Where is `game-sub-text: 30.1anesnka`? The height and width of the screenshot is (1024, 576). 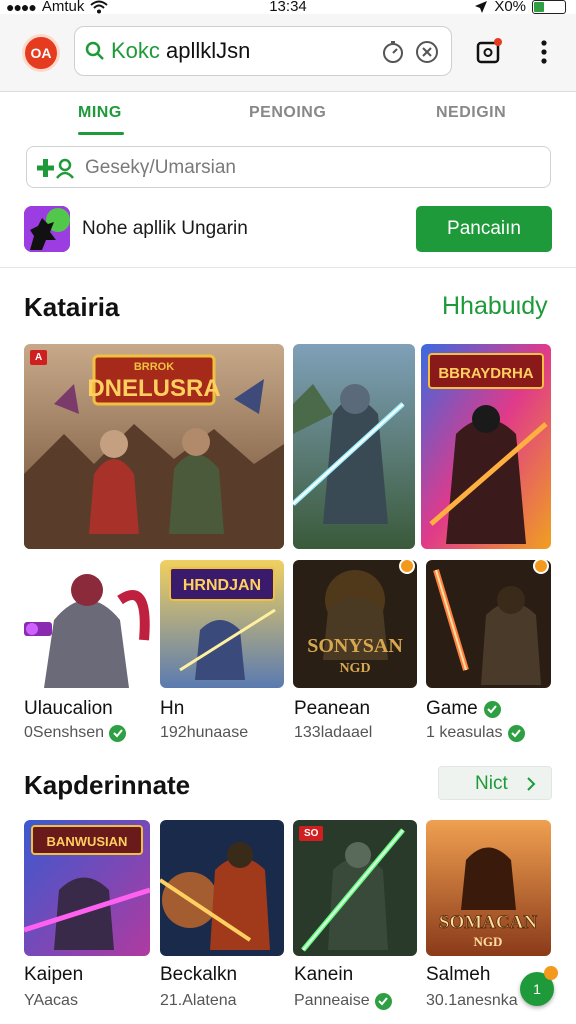
game-sub-text: 30.1anesnka is located at coordinates (472, 1000).